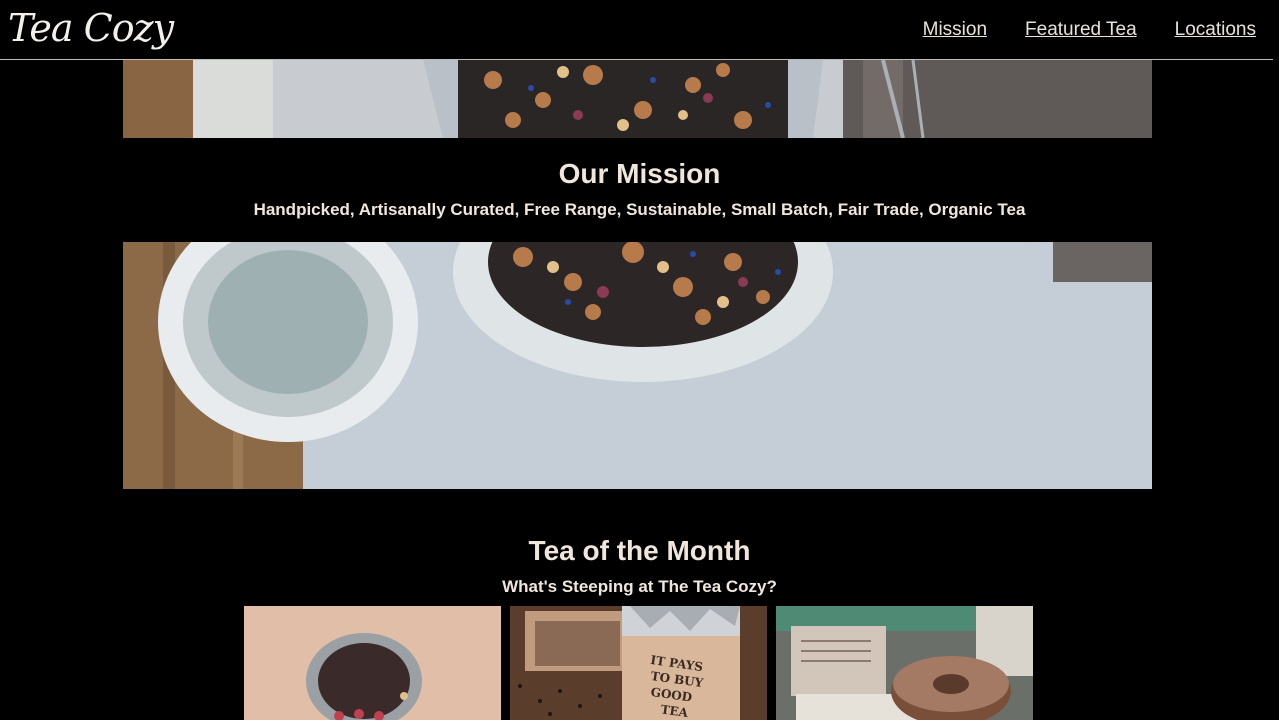 The width and height of the screenshot is (1279, 720). What do you see at coordinates (904, 663) in the screenshot?
I see `tea-thumbnail-donut` at bounding box center [904, 663].